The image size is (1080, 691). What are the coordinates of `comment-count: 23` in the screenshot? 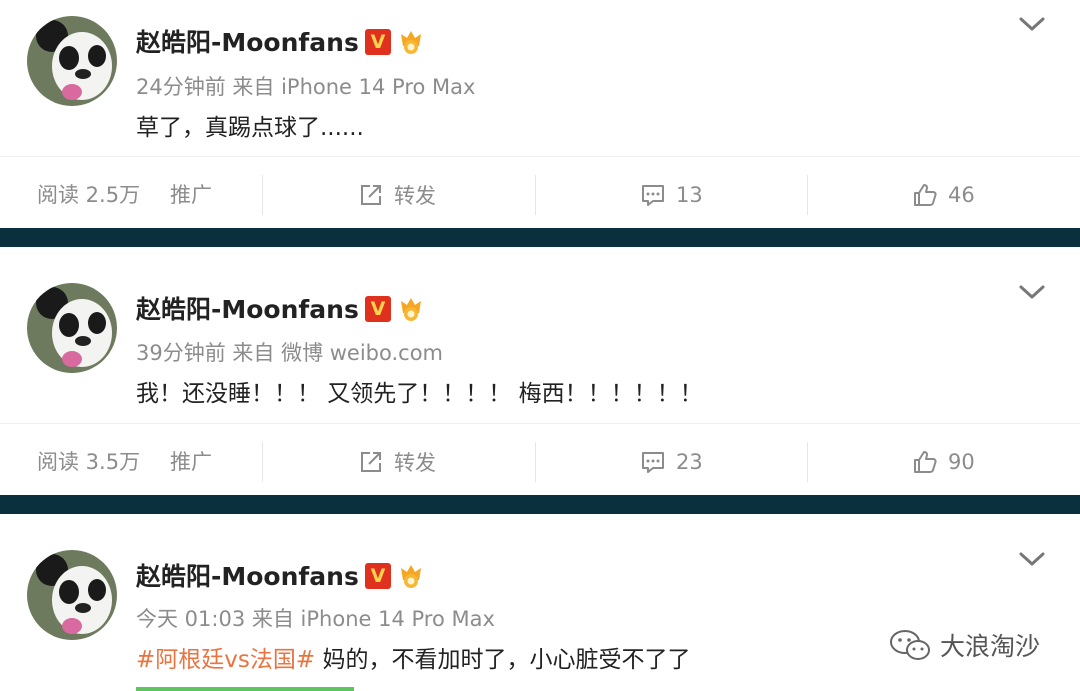 It's located at (689, 462).